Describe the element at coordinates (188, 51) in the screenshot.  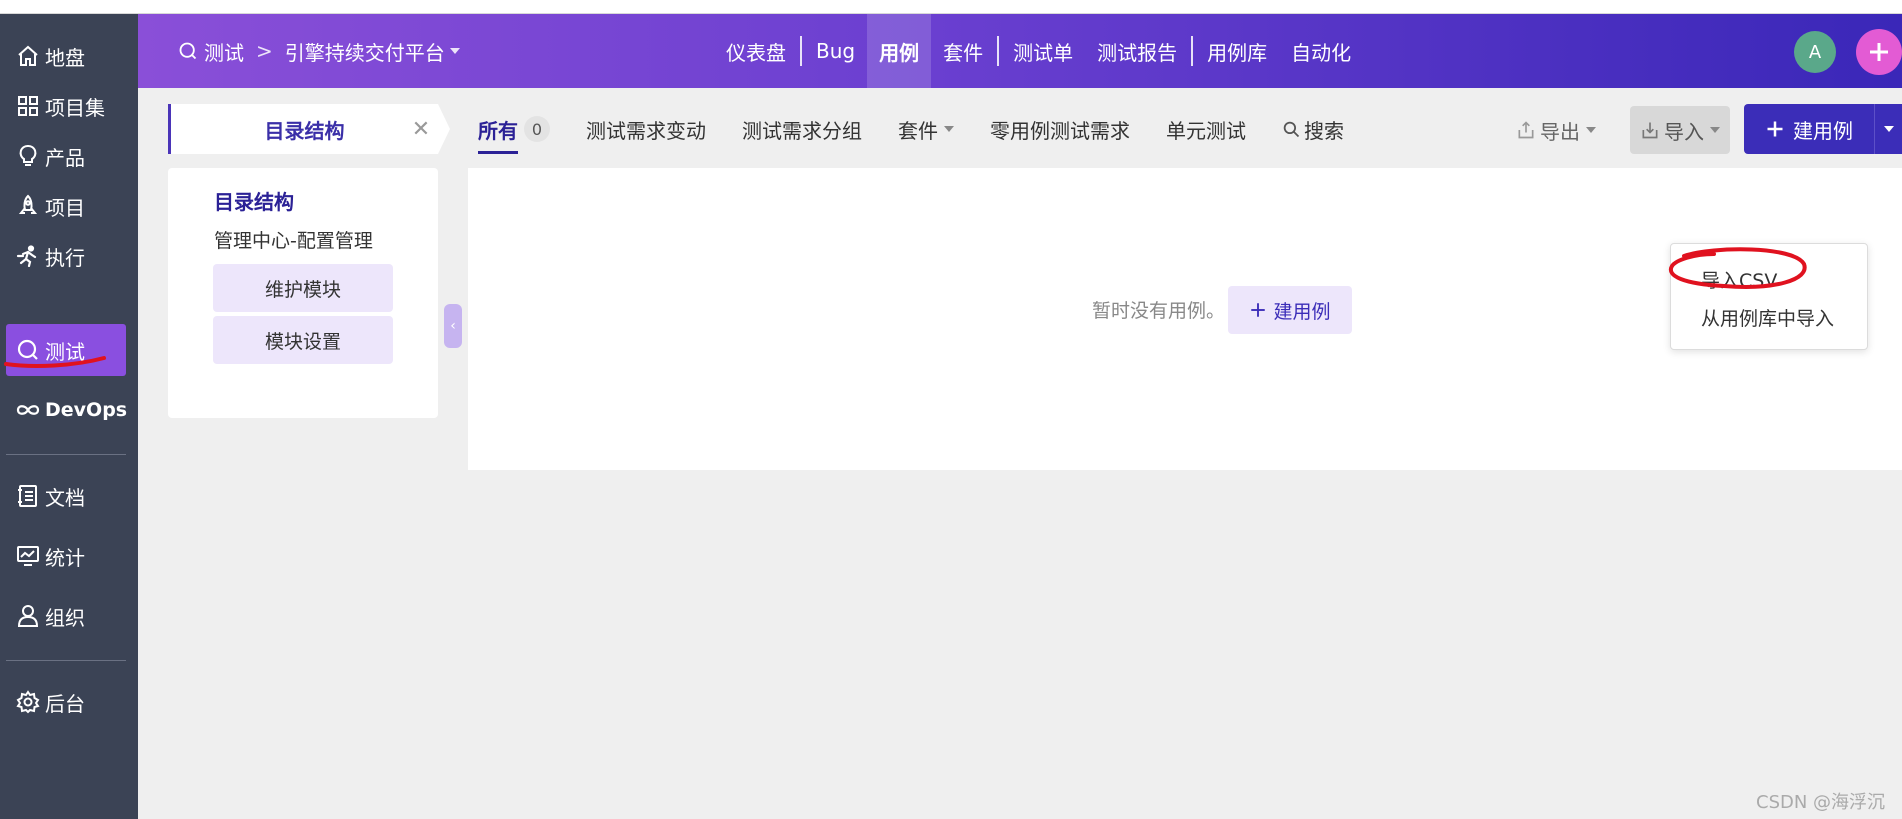
I see `test-module-icon` at that location.